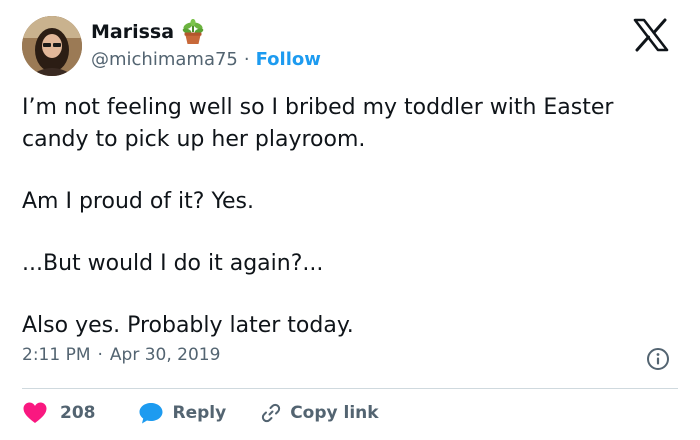 Image resolution: width=700 pixels, height=440 pixels. I want to click on avatar-photo, so click(52, 46).